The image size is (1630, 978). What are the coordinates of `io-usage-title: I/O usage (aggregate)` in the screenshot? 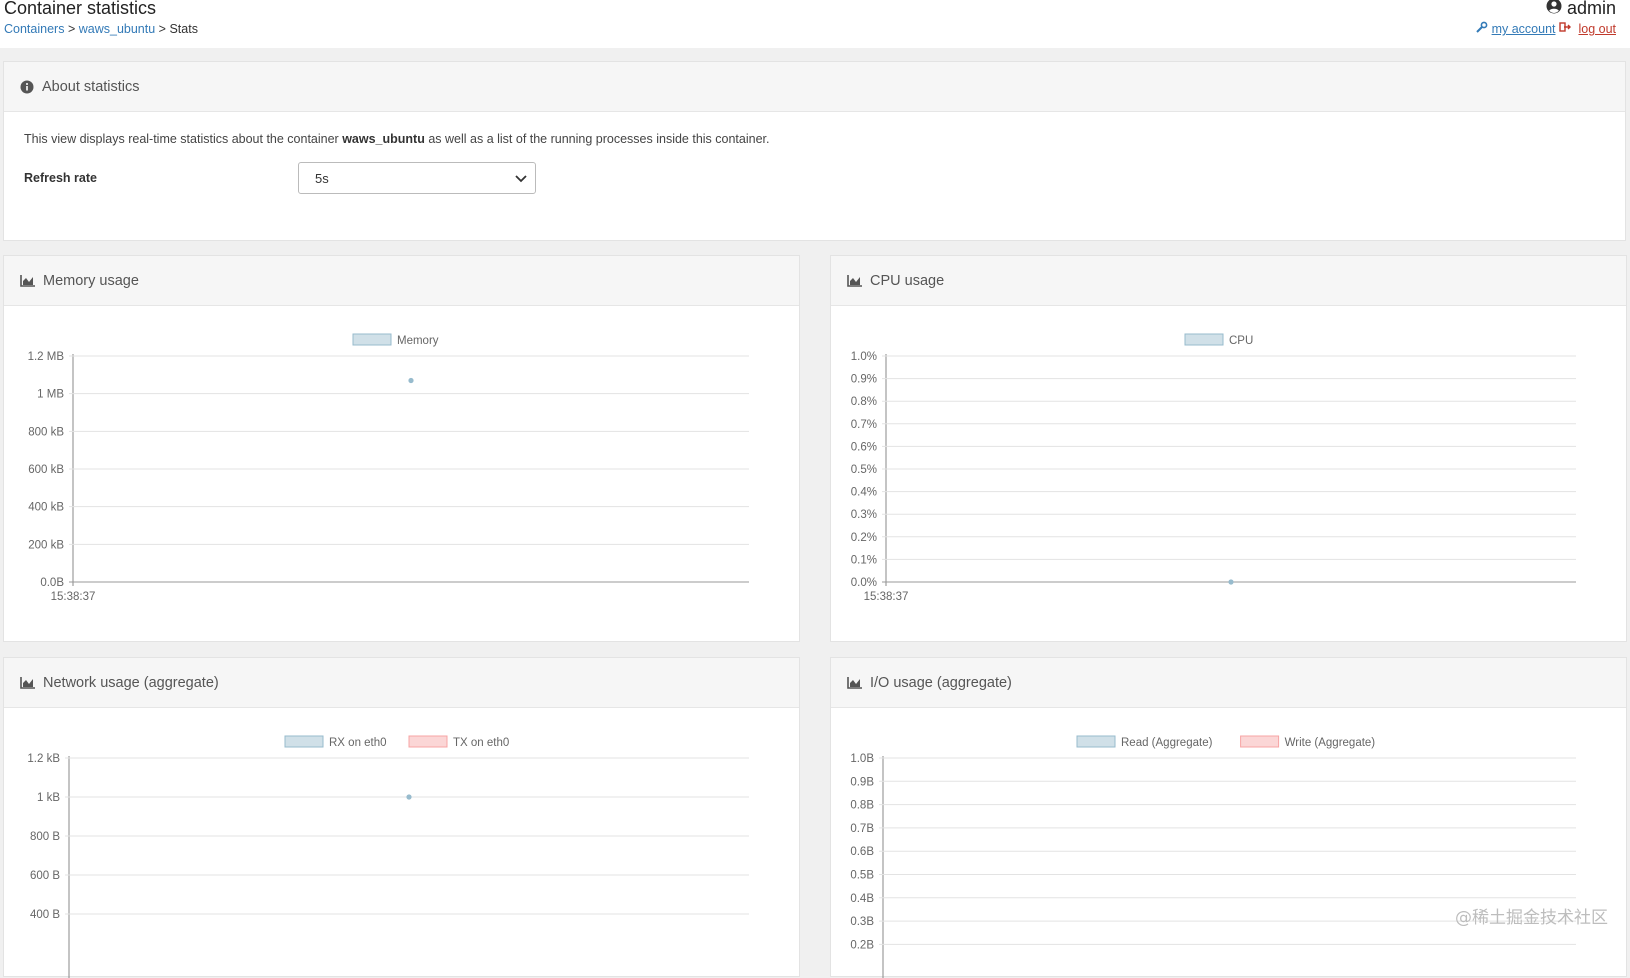 It's located at (941, 682).